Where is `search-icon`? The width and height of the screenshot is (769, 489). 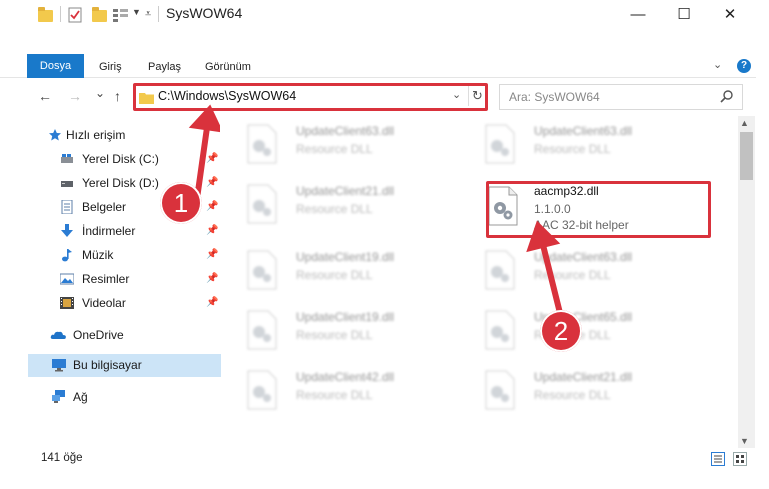
search-icon is located at coordinates (727, 96).